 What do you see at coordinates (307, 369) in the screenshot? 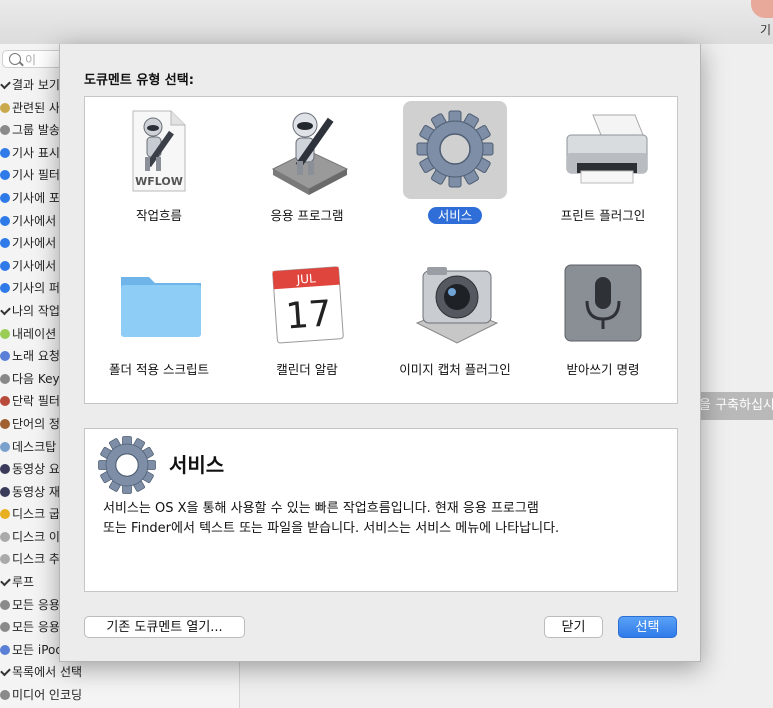
I see `type-label: 캘린더 알람` at bounding box center [307, 369].